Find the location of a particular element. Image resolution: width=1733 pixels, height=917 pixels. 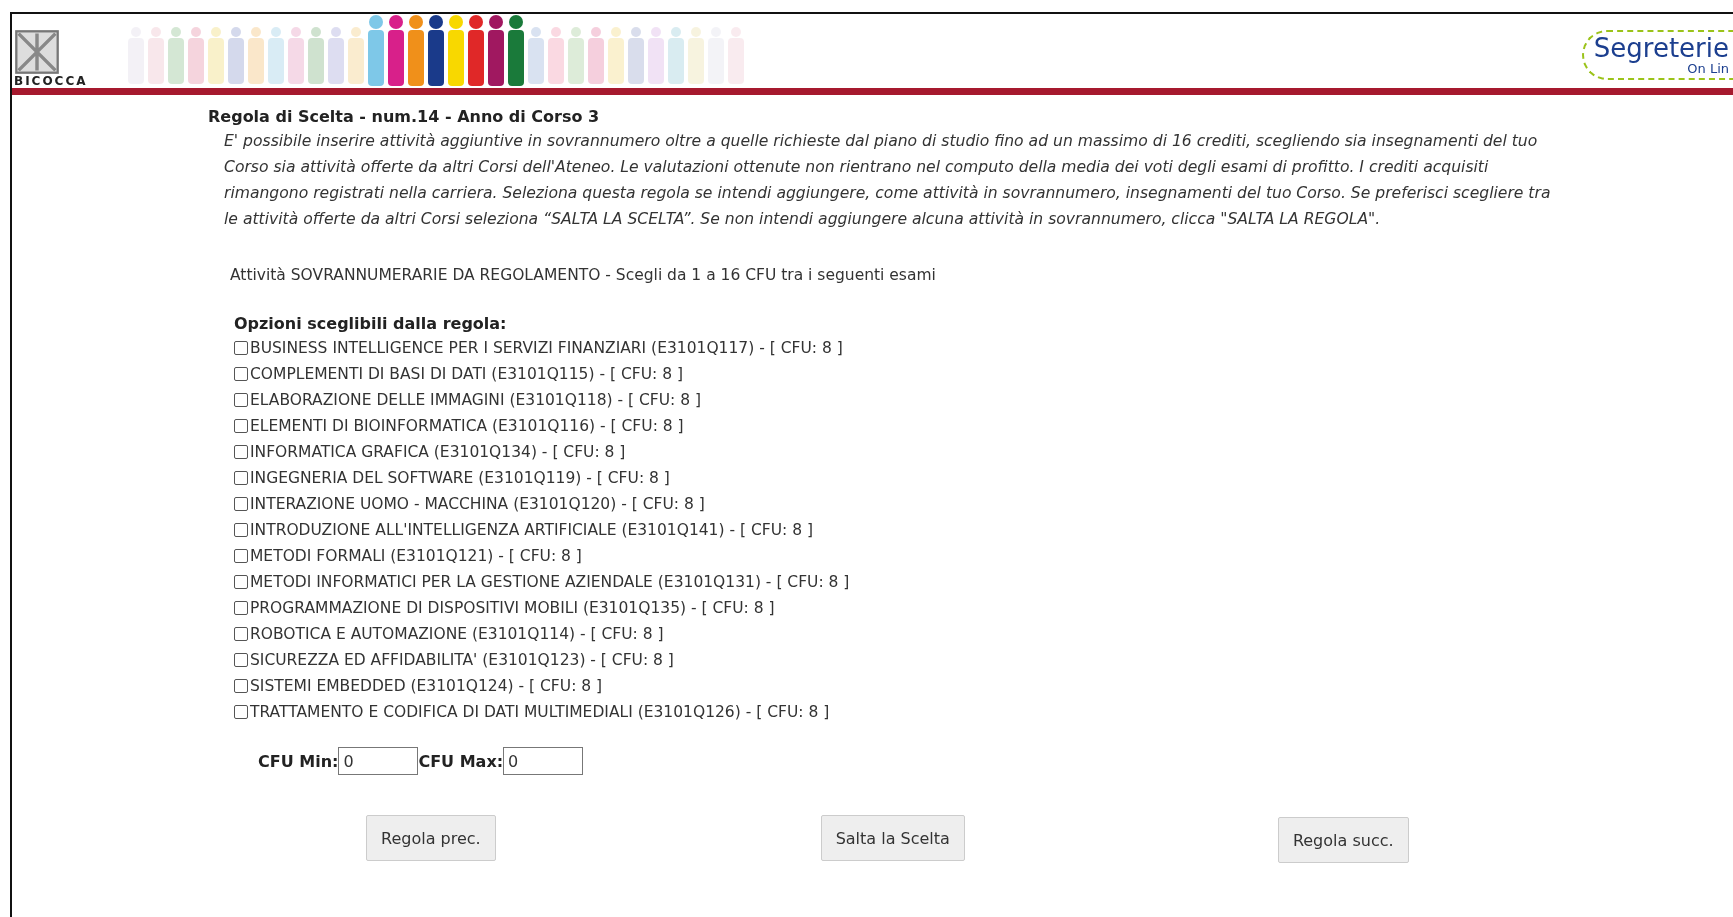

option-label: INTRODUZIONE ALL'INTELLIGENZA ARTIFICIALE (E3101Q141) - [ CFU: 8 ] is located at coordinates (531, 530).